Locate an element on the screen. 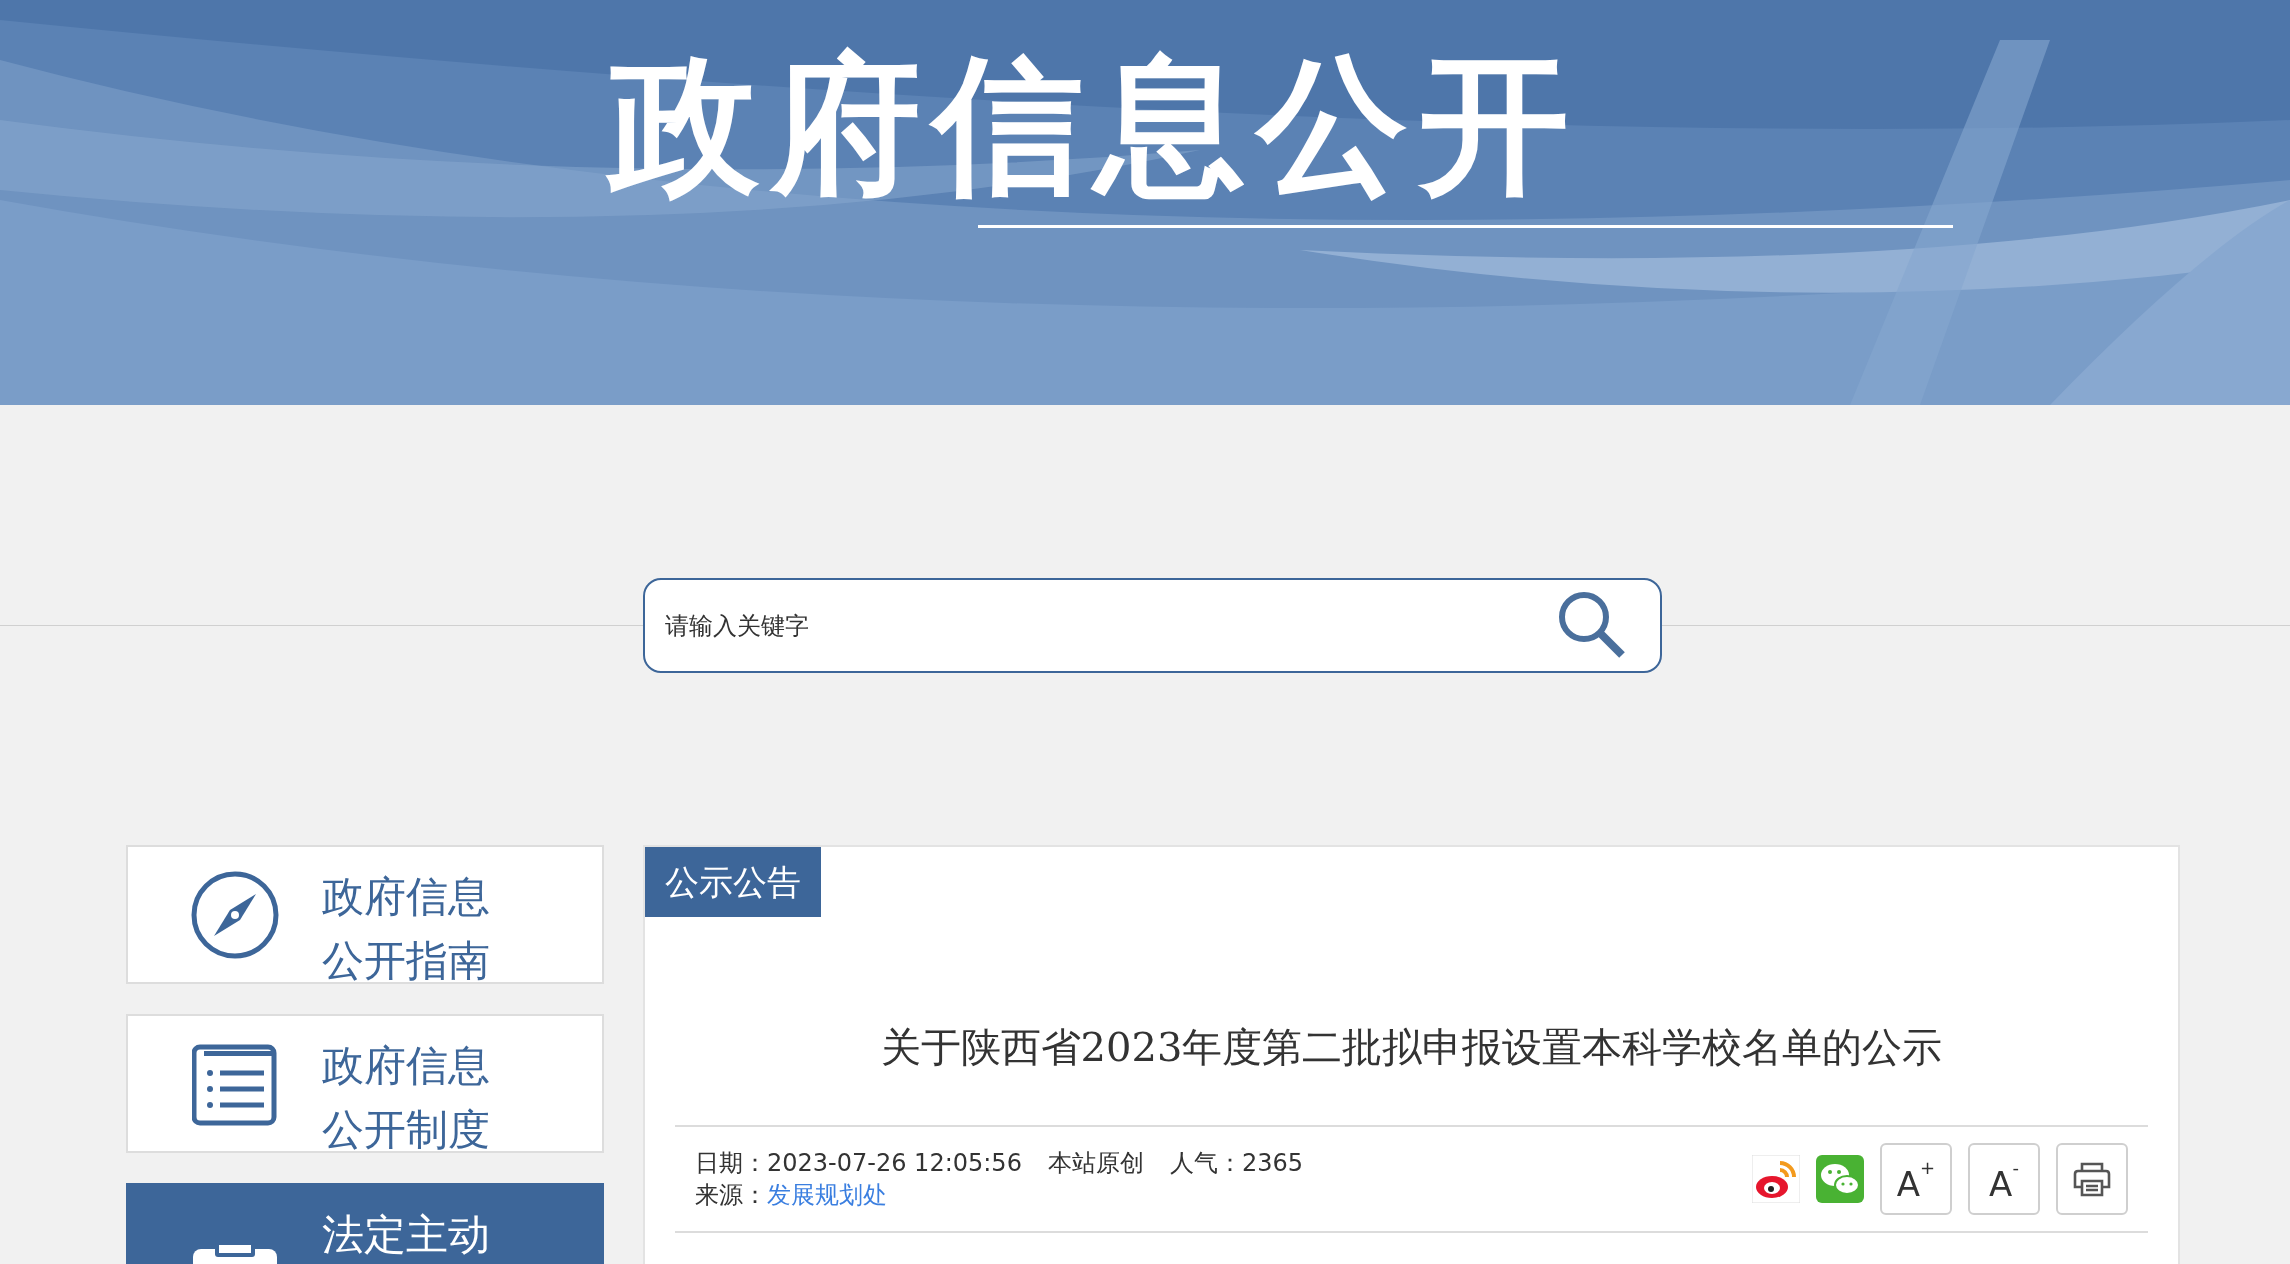 This screenshot has height=1264, width=2290. sidebar-item-label: 法定主动 is located at coordinates (406, 1235).